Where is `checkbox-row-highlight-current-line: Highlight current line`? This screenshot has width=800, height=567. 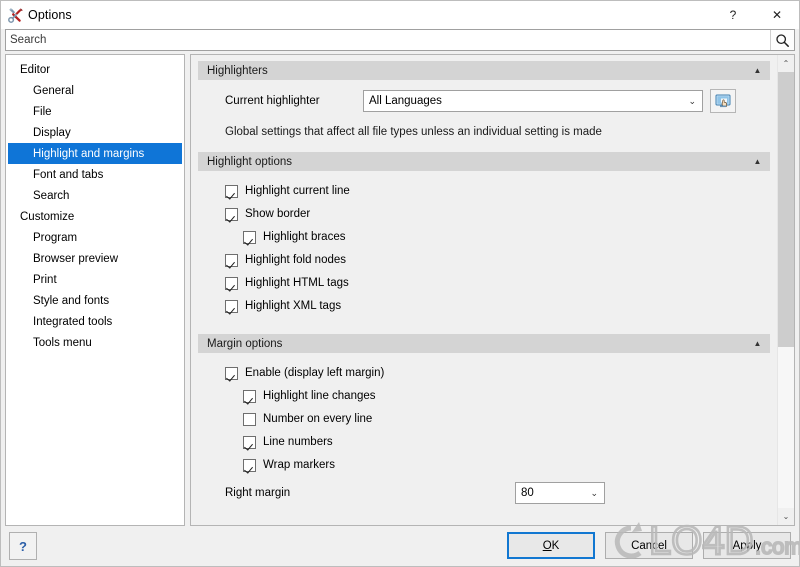 checkbox-row-highlight-current-line: Highlight current line is located at coordinates (484, 191).